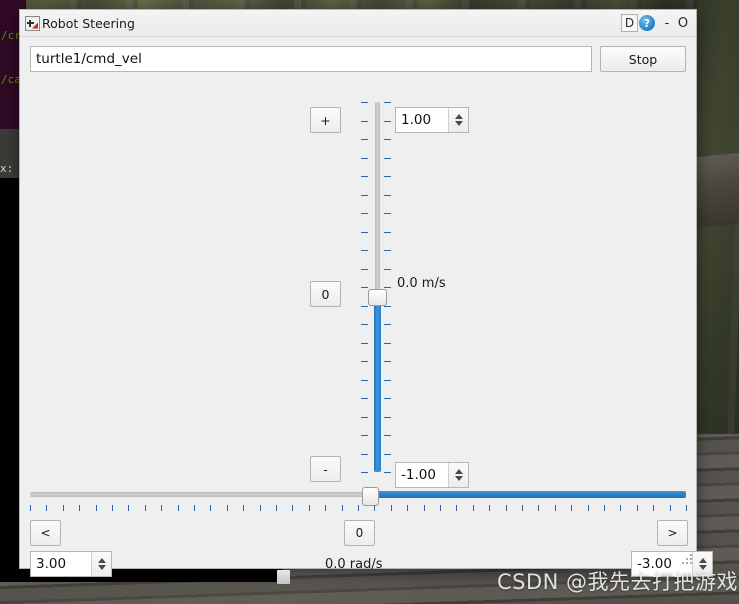  I want to click on angular-velocity-slider, so click(358, 496).